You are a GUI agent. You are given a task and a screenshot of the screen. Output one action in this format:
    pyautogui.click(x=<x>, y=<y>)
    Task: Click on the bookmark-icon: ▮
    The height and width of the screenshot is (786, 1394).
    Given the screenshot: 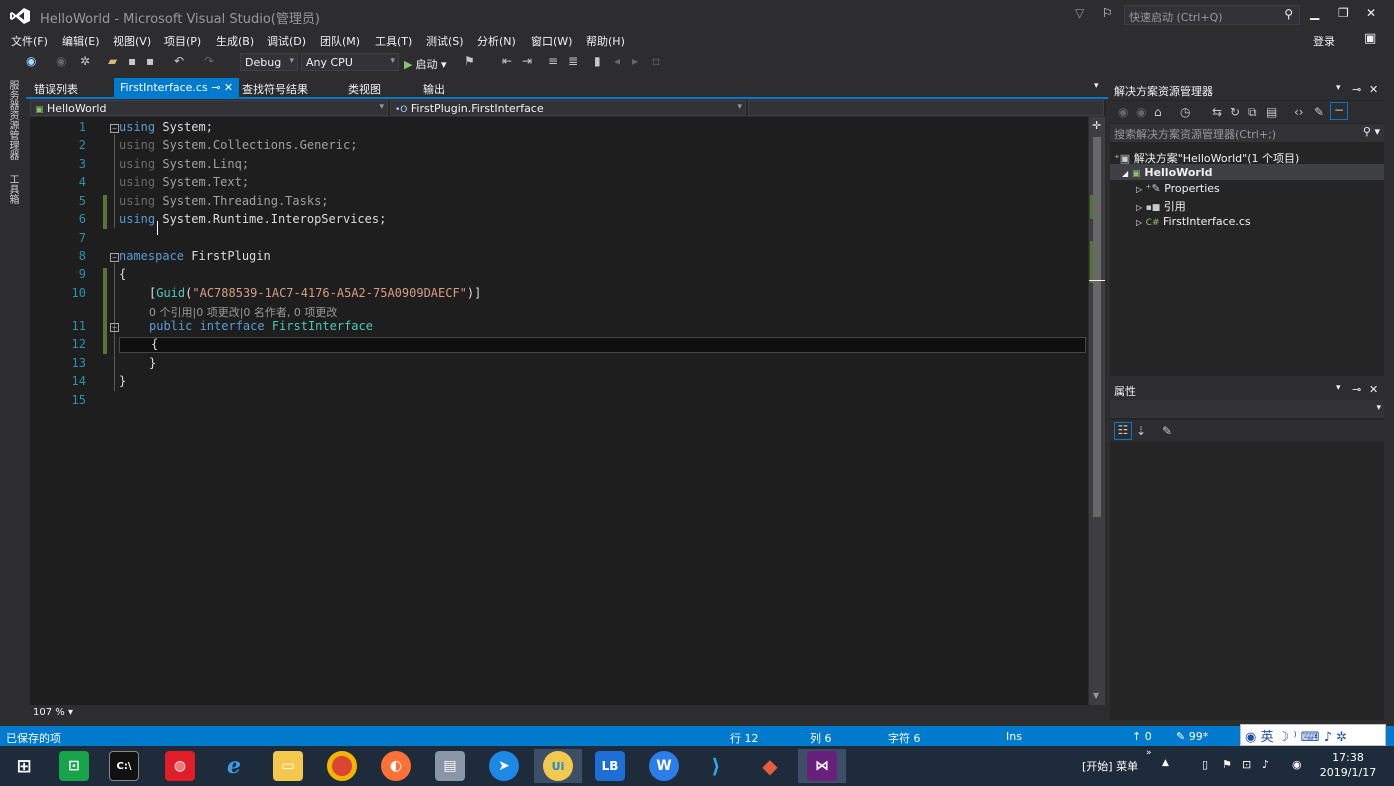 What is the action you would take?
    pyautogui.click(x=597, y=61)
    